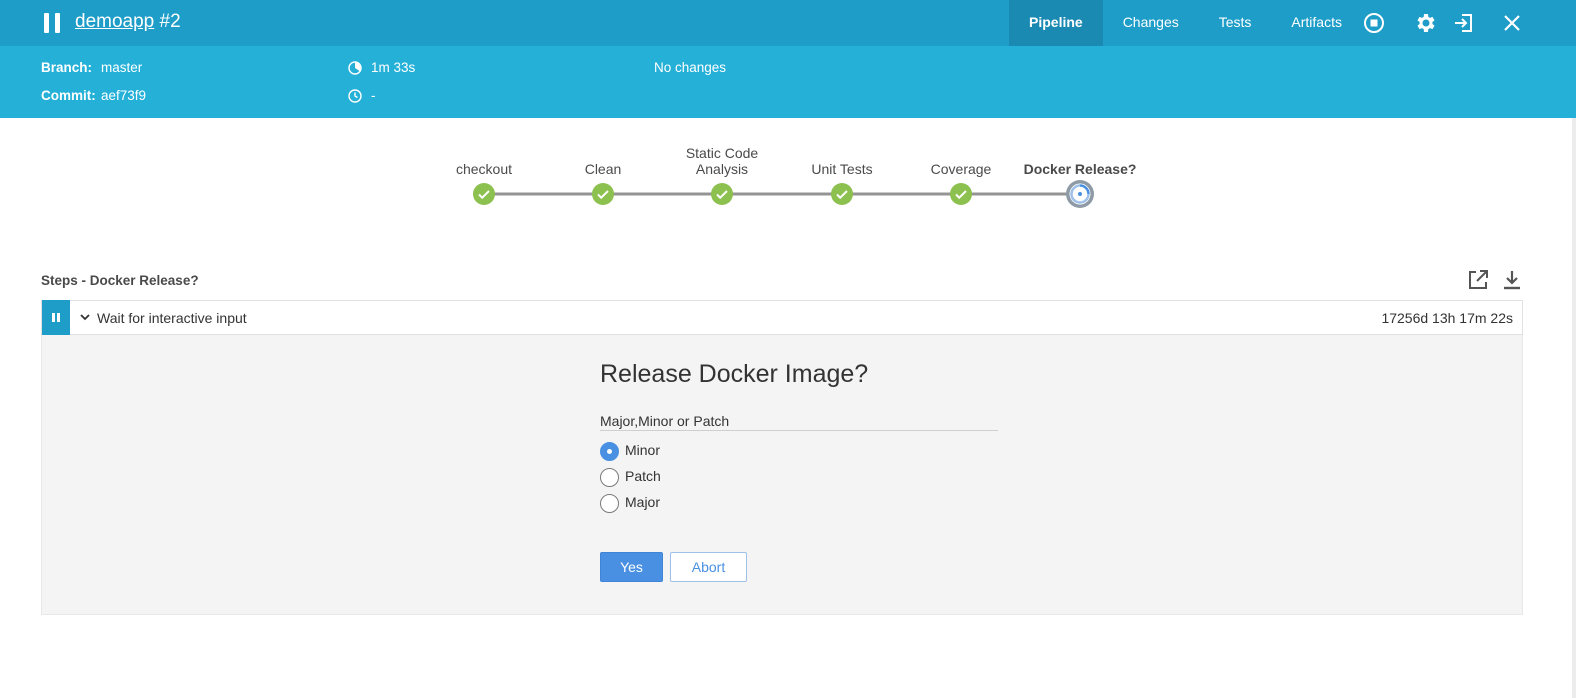 This screenshot has width=1576, height=698. What do you see at coordinates (170, 21) in the screenshot?
I see `run-number: #2` at bounding box center [170, 21].